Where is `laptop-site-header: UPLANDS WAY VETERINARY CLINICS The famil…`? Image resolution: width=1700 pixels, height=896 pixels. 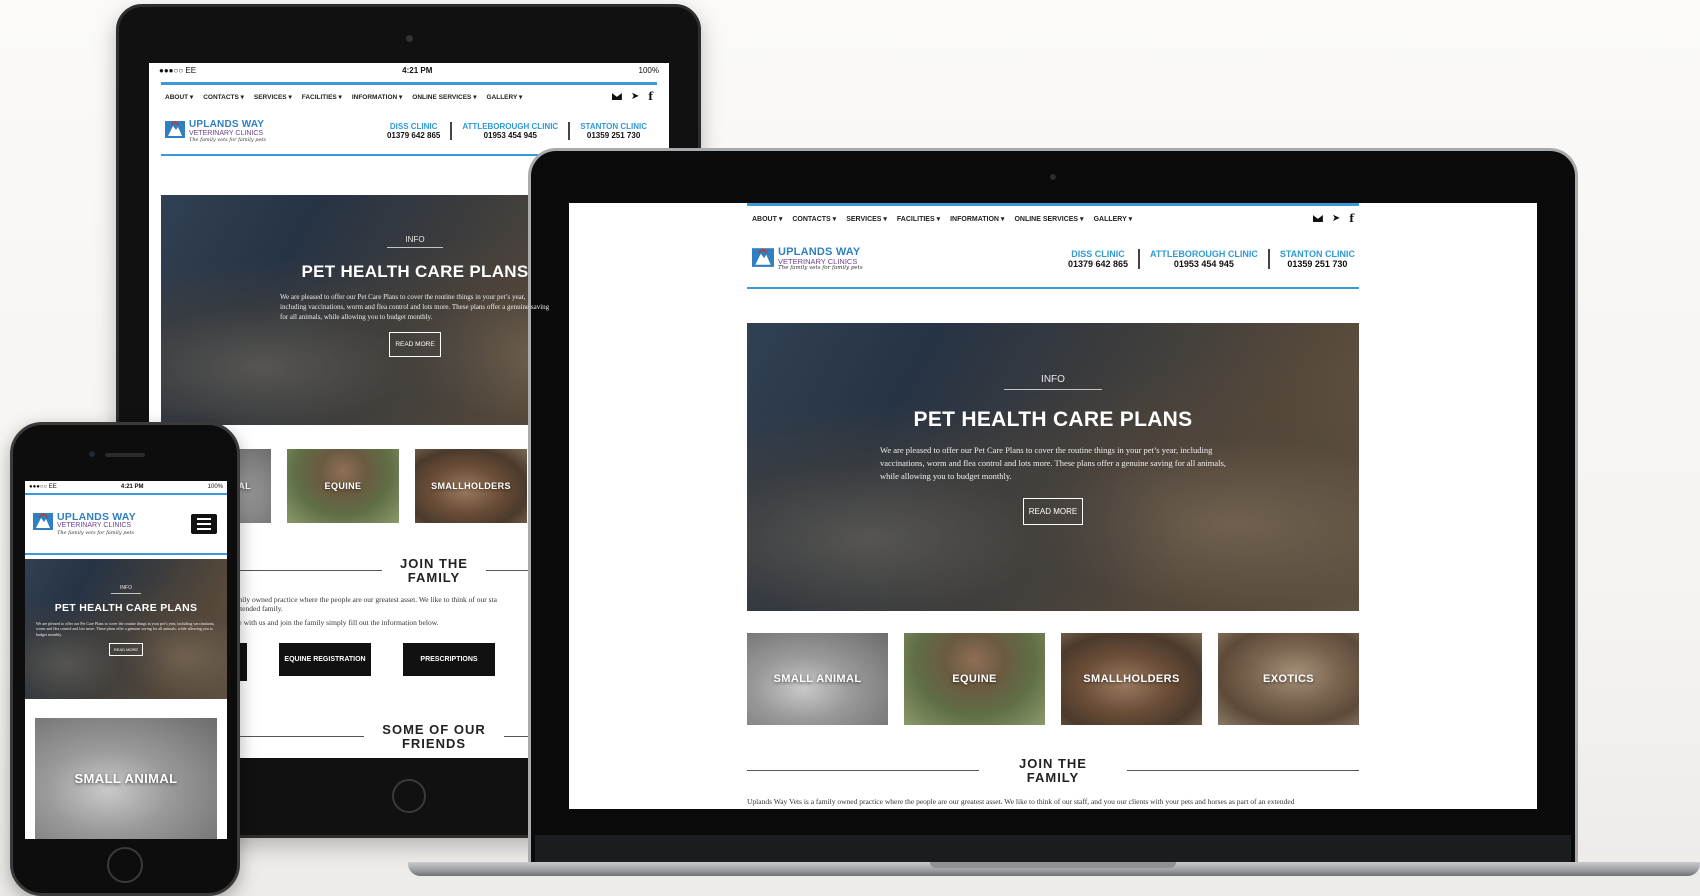
laptop-site-header: UPLANDS WAY VETERINARY CLINICS The famil… is located at coordinates (1053, 260).